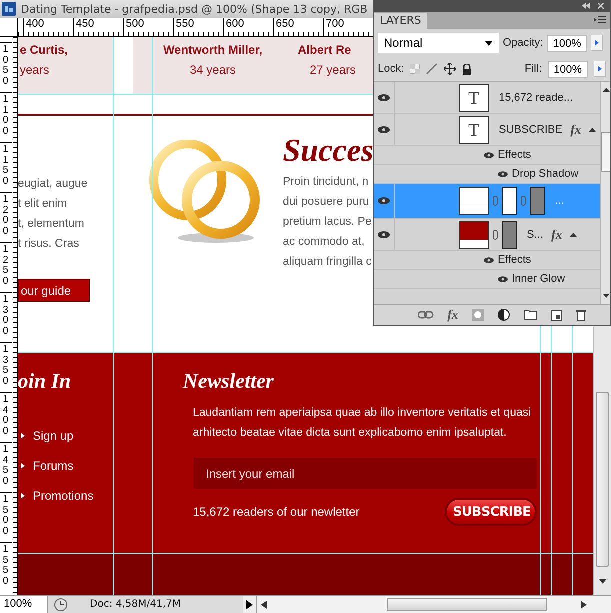  Describe the element at coordinates (194, 9) in the screenshot. I see `window-title: Dating Template - grafpedia.psd @ 100% (Shape 13 copy, RGB` at that location.